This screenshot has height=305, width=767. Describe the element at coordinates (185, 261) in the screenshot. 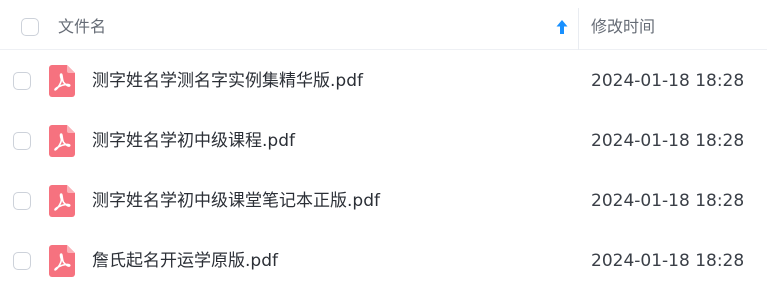

I see `file-name: 詹氏起名开运学原版.pdf` at that location.